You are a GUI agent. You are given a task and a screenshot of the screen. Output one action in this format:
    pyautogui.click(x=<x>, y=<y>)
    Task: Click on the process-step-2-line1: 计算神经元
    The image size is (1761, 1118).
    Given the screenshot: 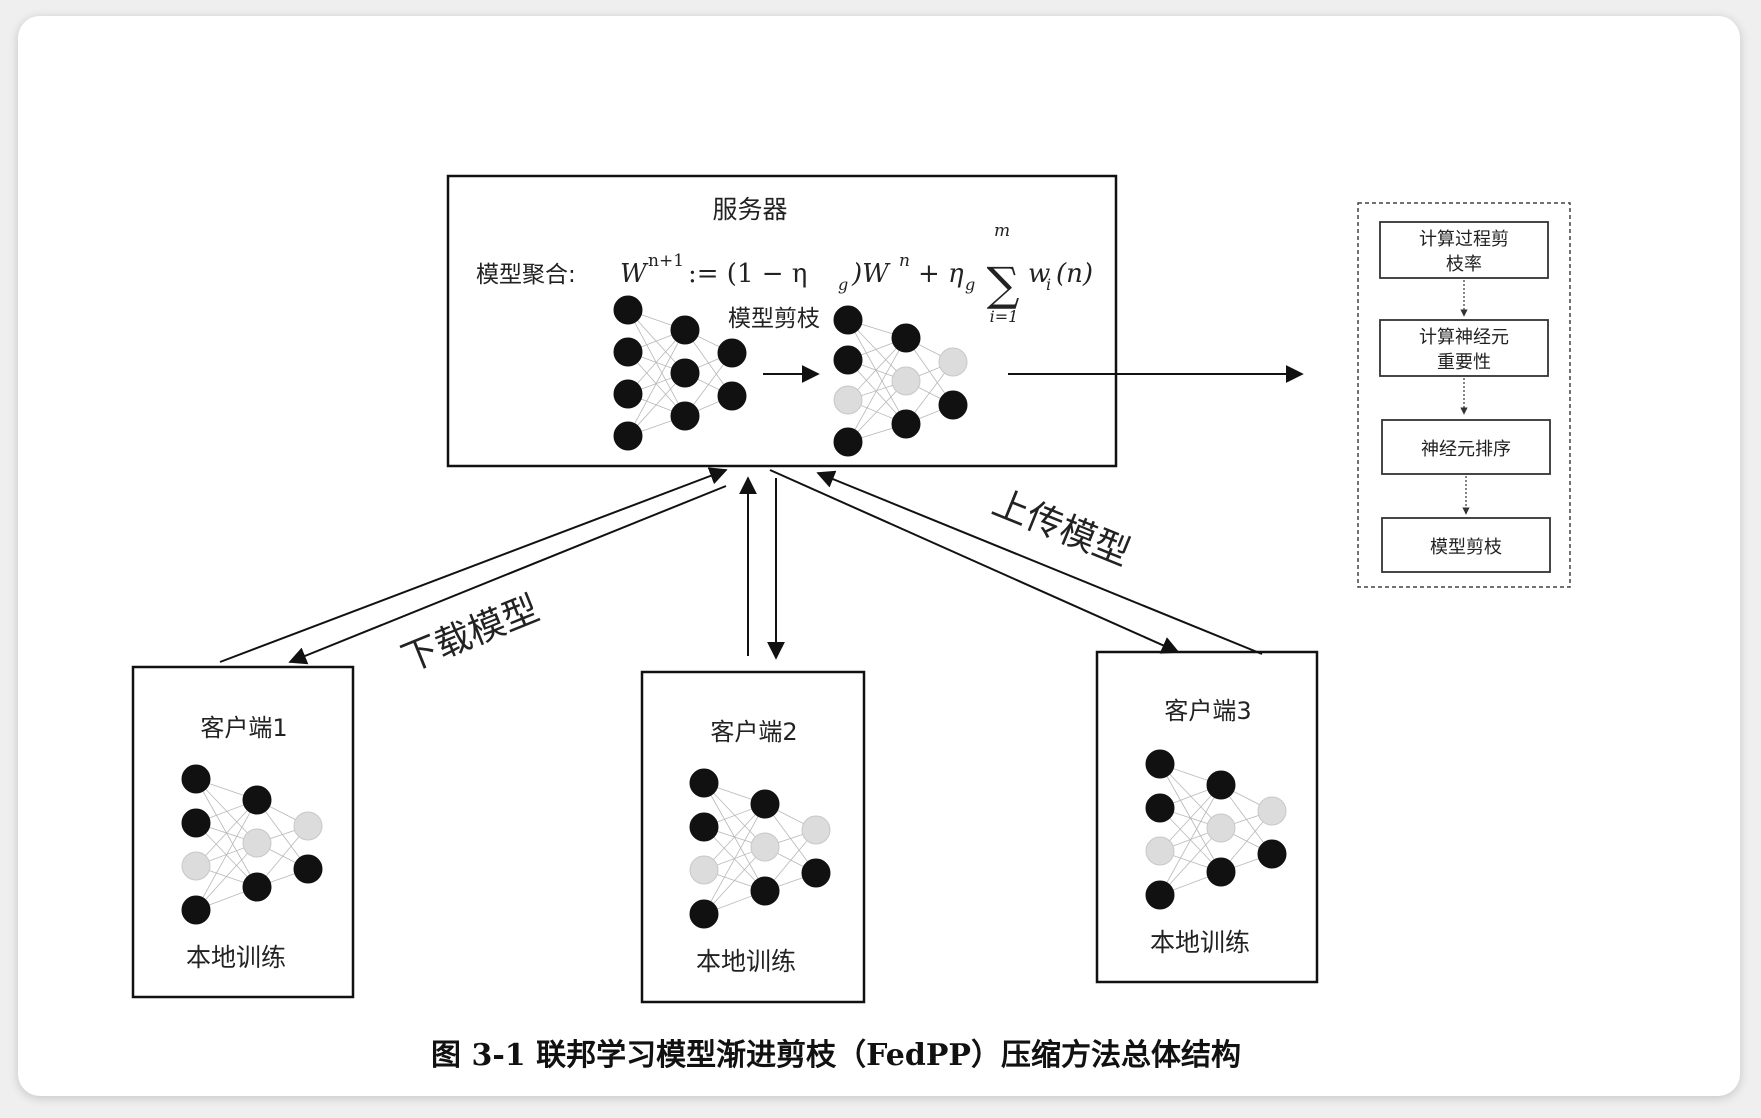 What is the action you would take?
    pyautogui.click(x=1464, y=337)
    